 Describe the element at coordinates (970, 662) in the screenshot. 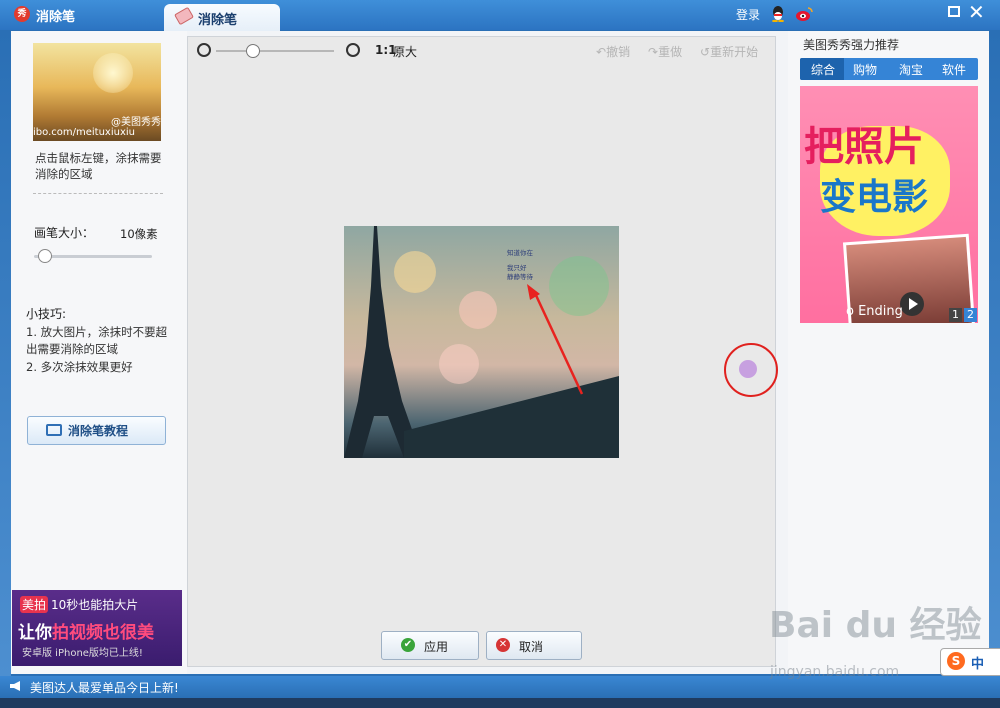

I see `ime-toolbar: S 中` at that location.